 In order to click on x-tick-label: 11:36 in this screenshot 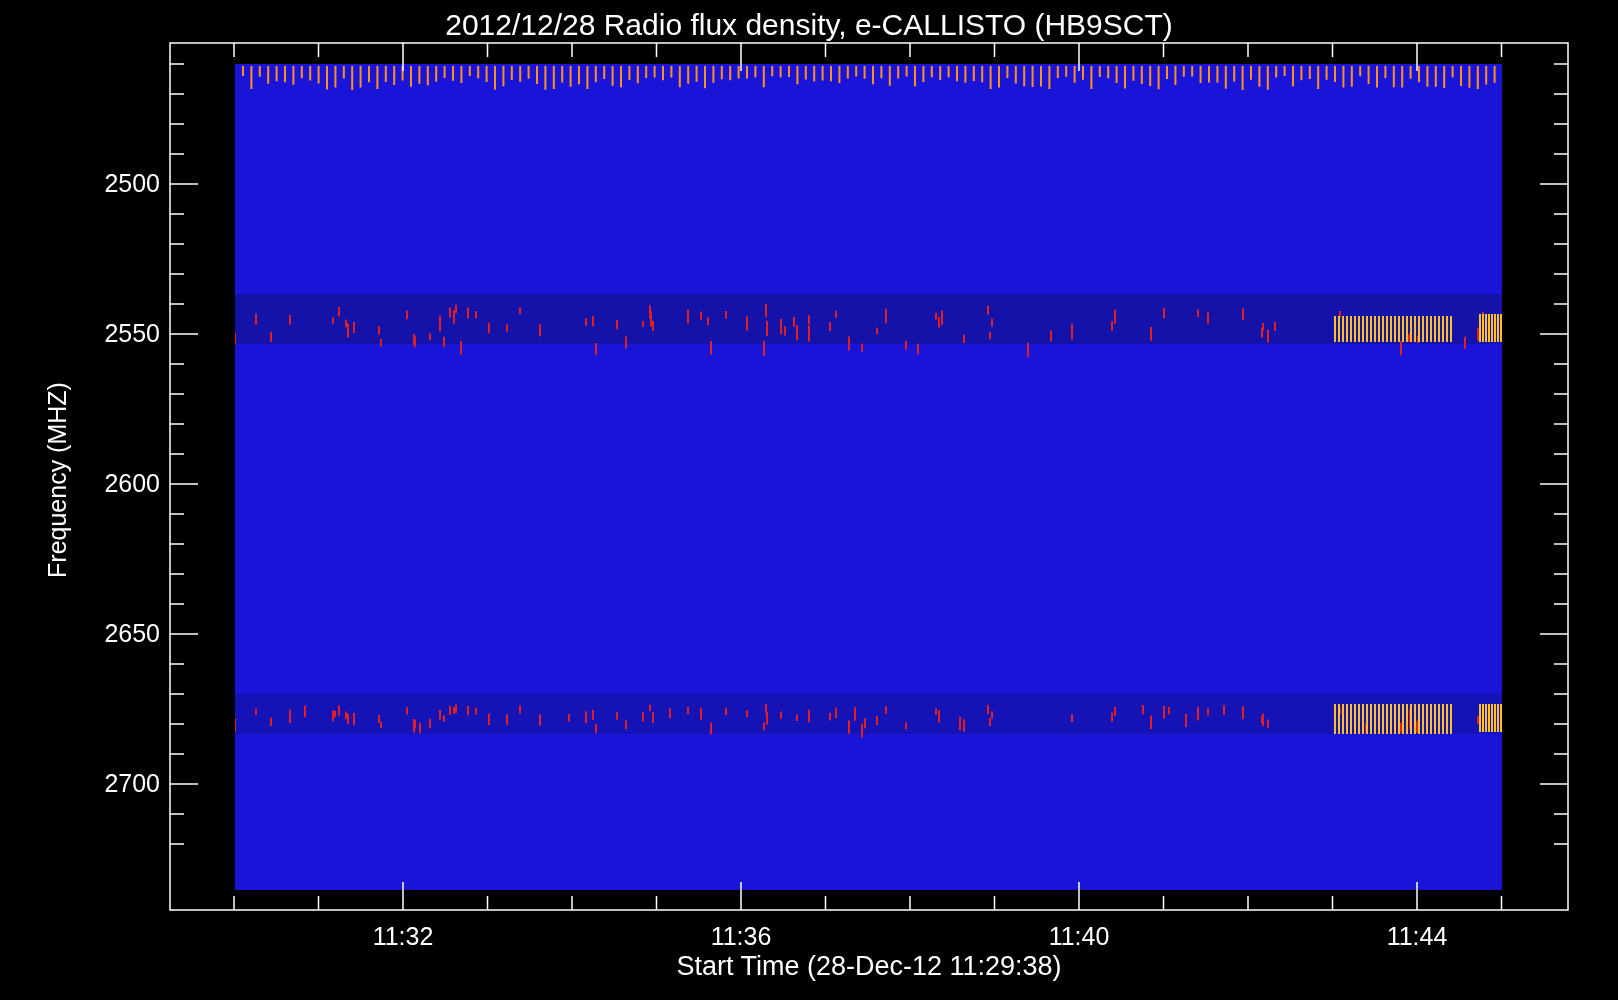, I will do `click(741, 936)`.